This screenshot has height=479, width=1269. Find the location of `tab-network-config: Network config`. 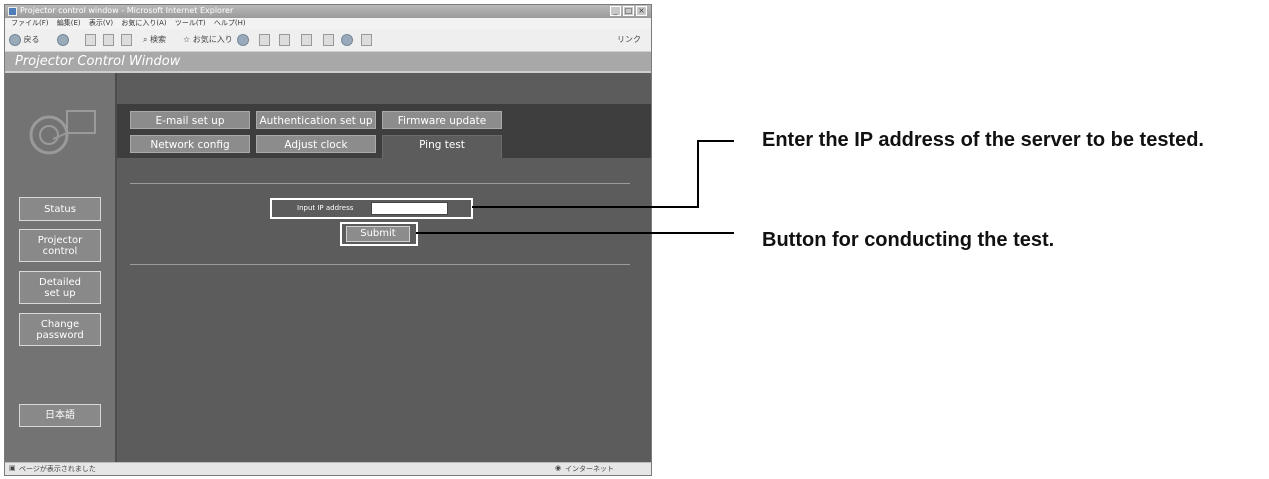

tab-network-config: Network config is located at coordinates (190, 144).